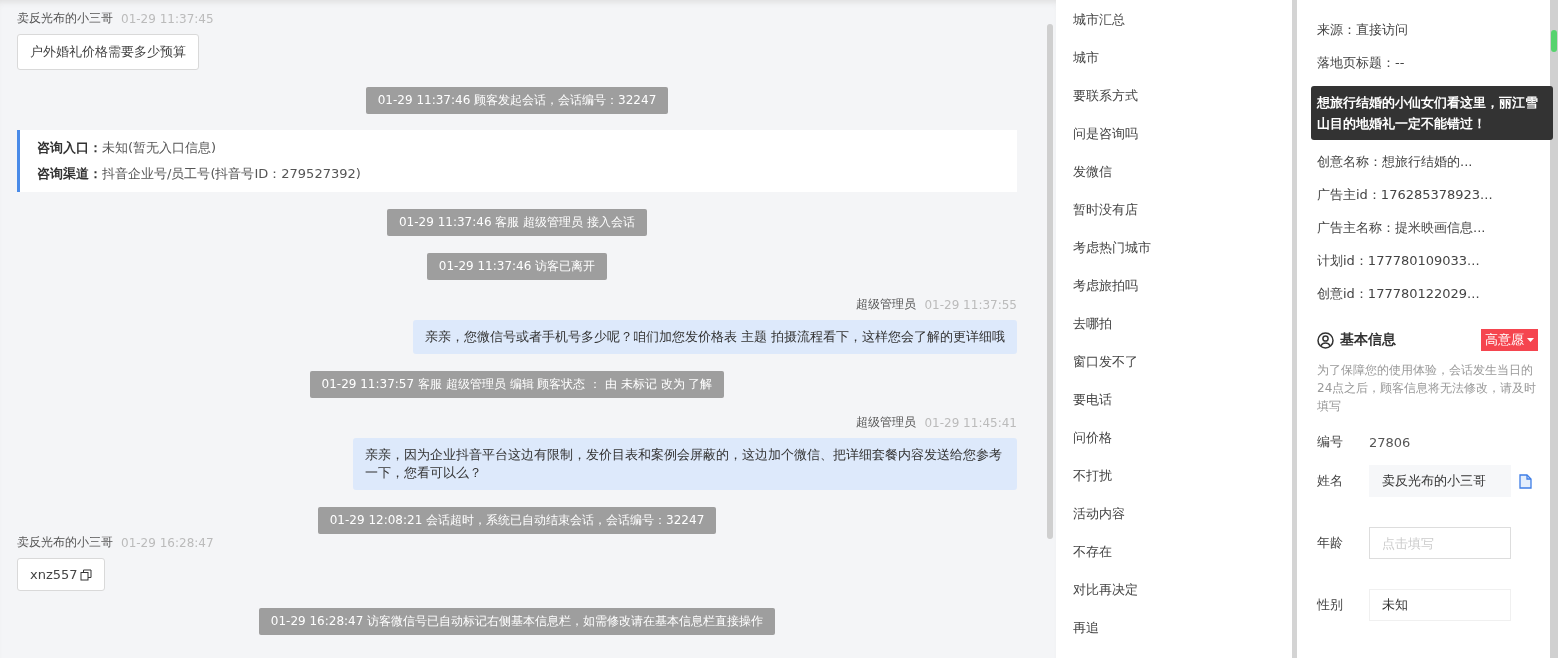 This screenshot has height=658, width=1562. Describe the element at coordinates (1330, 481) in the screenshot. I see `field-label: 姓名` at that location.